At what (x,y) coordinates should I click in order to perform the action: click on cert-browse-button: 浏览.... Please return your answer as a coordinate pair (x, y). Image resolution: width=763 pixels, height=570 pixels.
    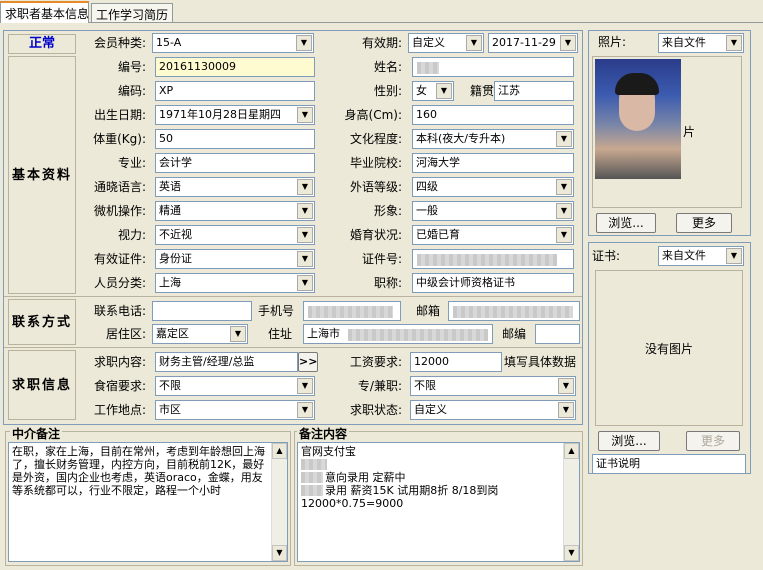
    Looking at the image, I should click on (629, 441).